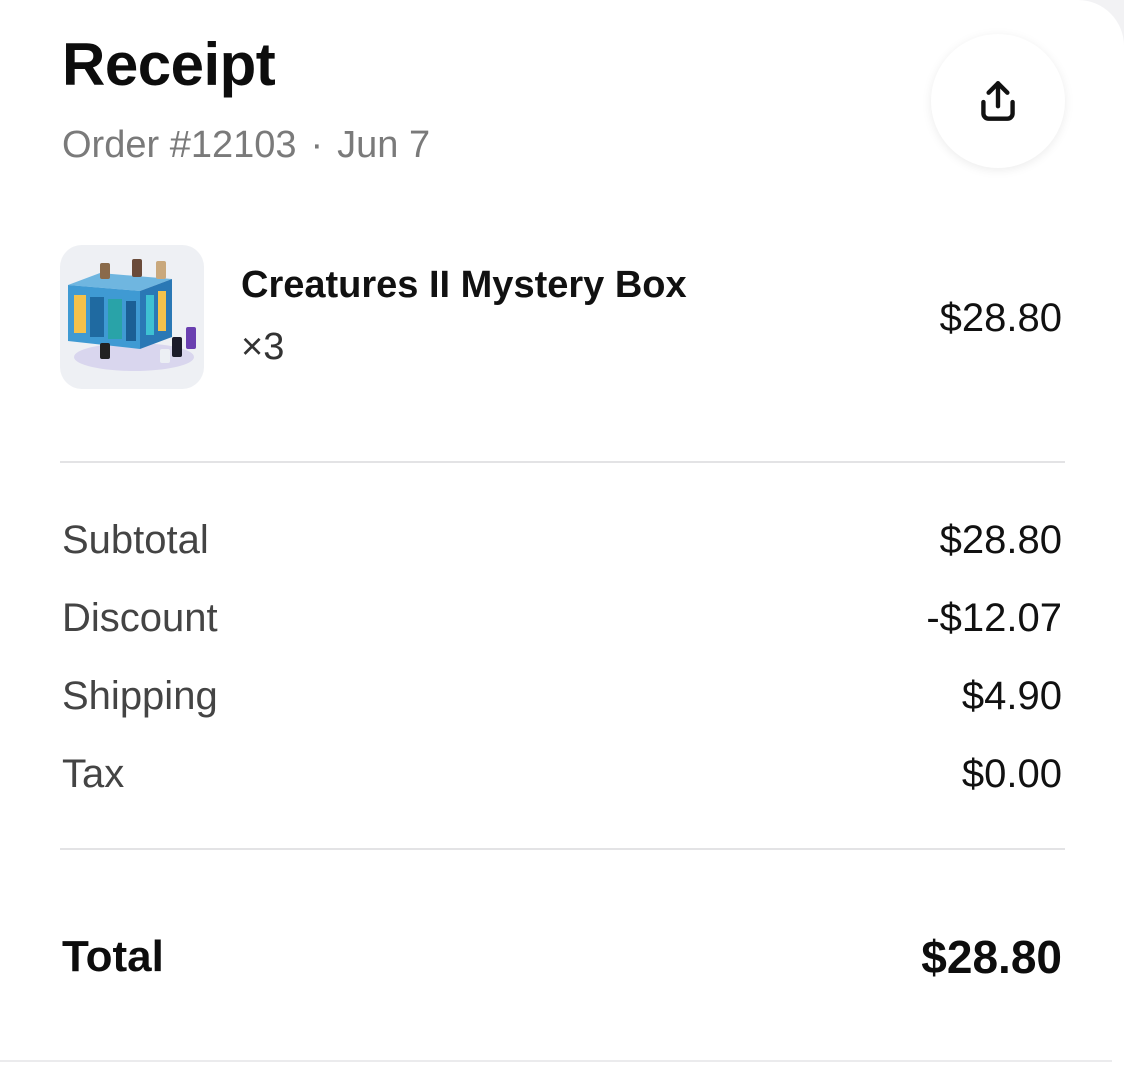  What do you see at coordinates (140, 696) in the screenshot?
I see `shipping-label: Shipping` at bounding box center [140, 696].